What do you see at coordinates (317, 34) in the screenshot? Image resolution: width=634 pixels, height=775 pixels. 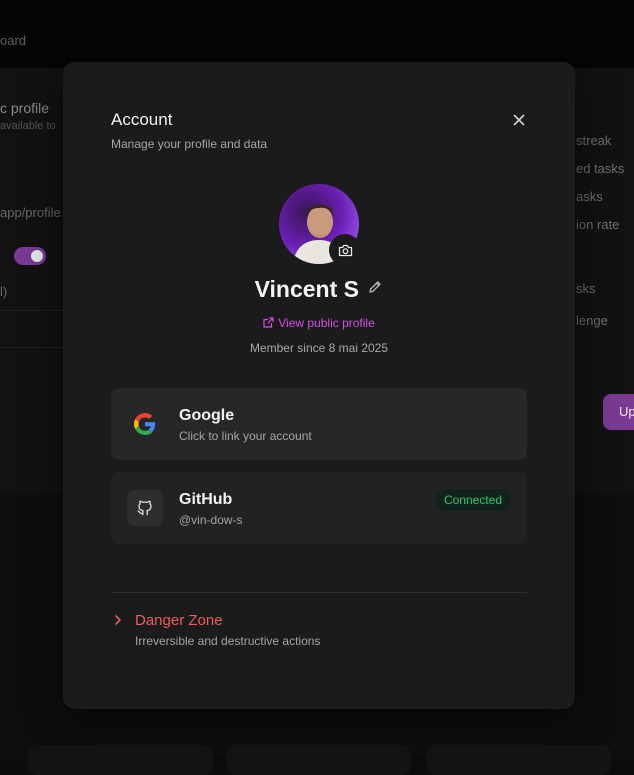 I see `background-header` at bounding box center [317, 34].